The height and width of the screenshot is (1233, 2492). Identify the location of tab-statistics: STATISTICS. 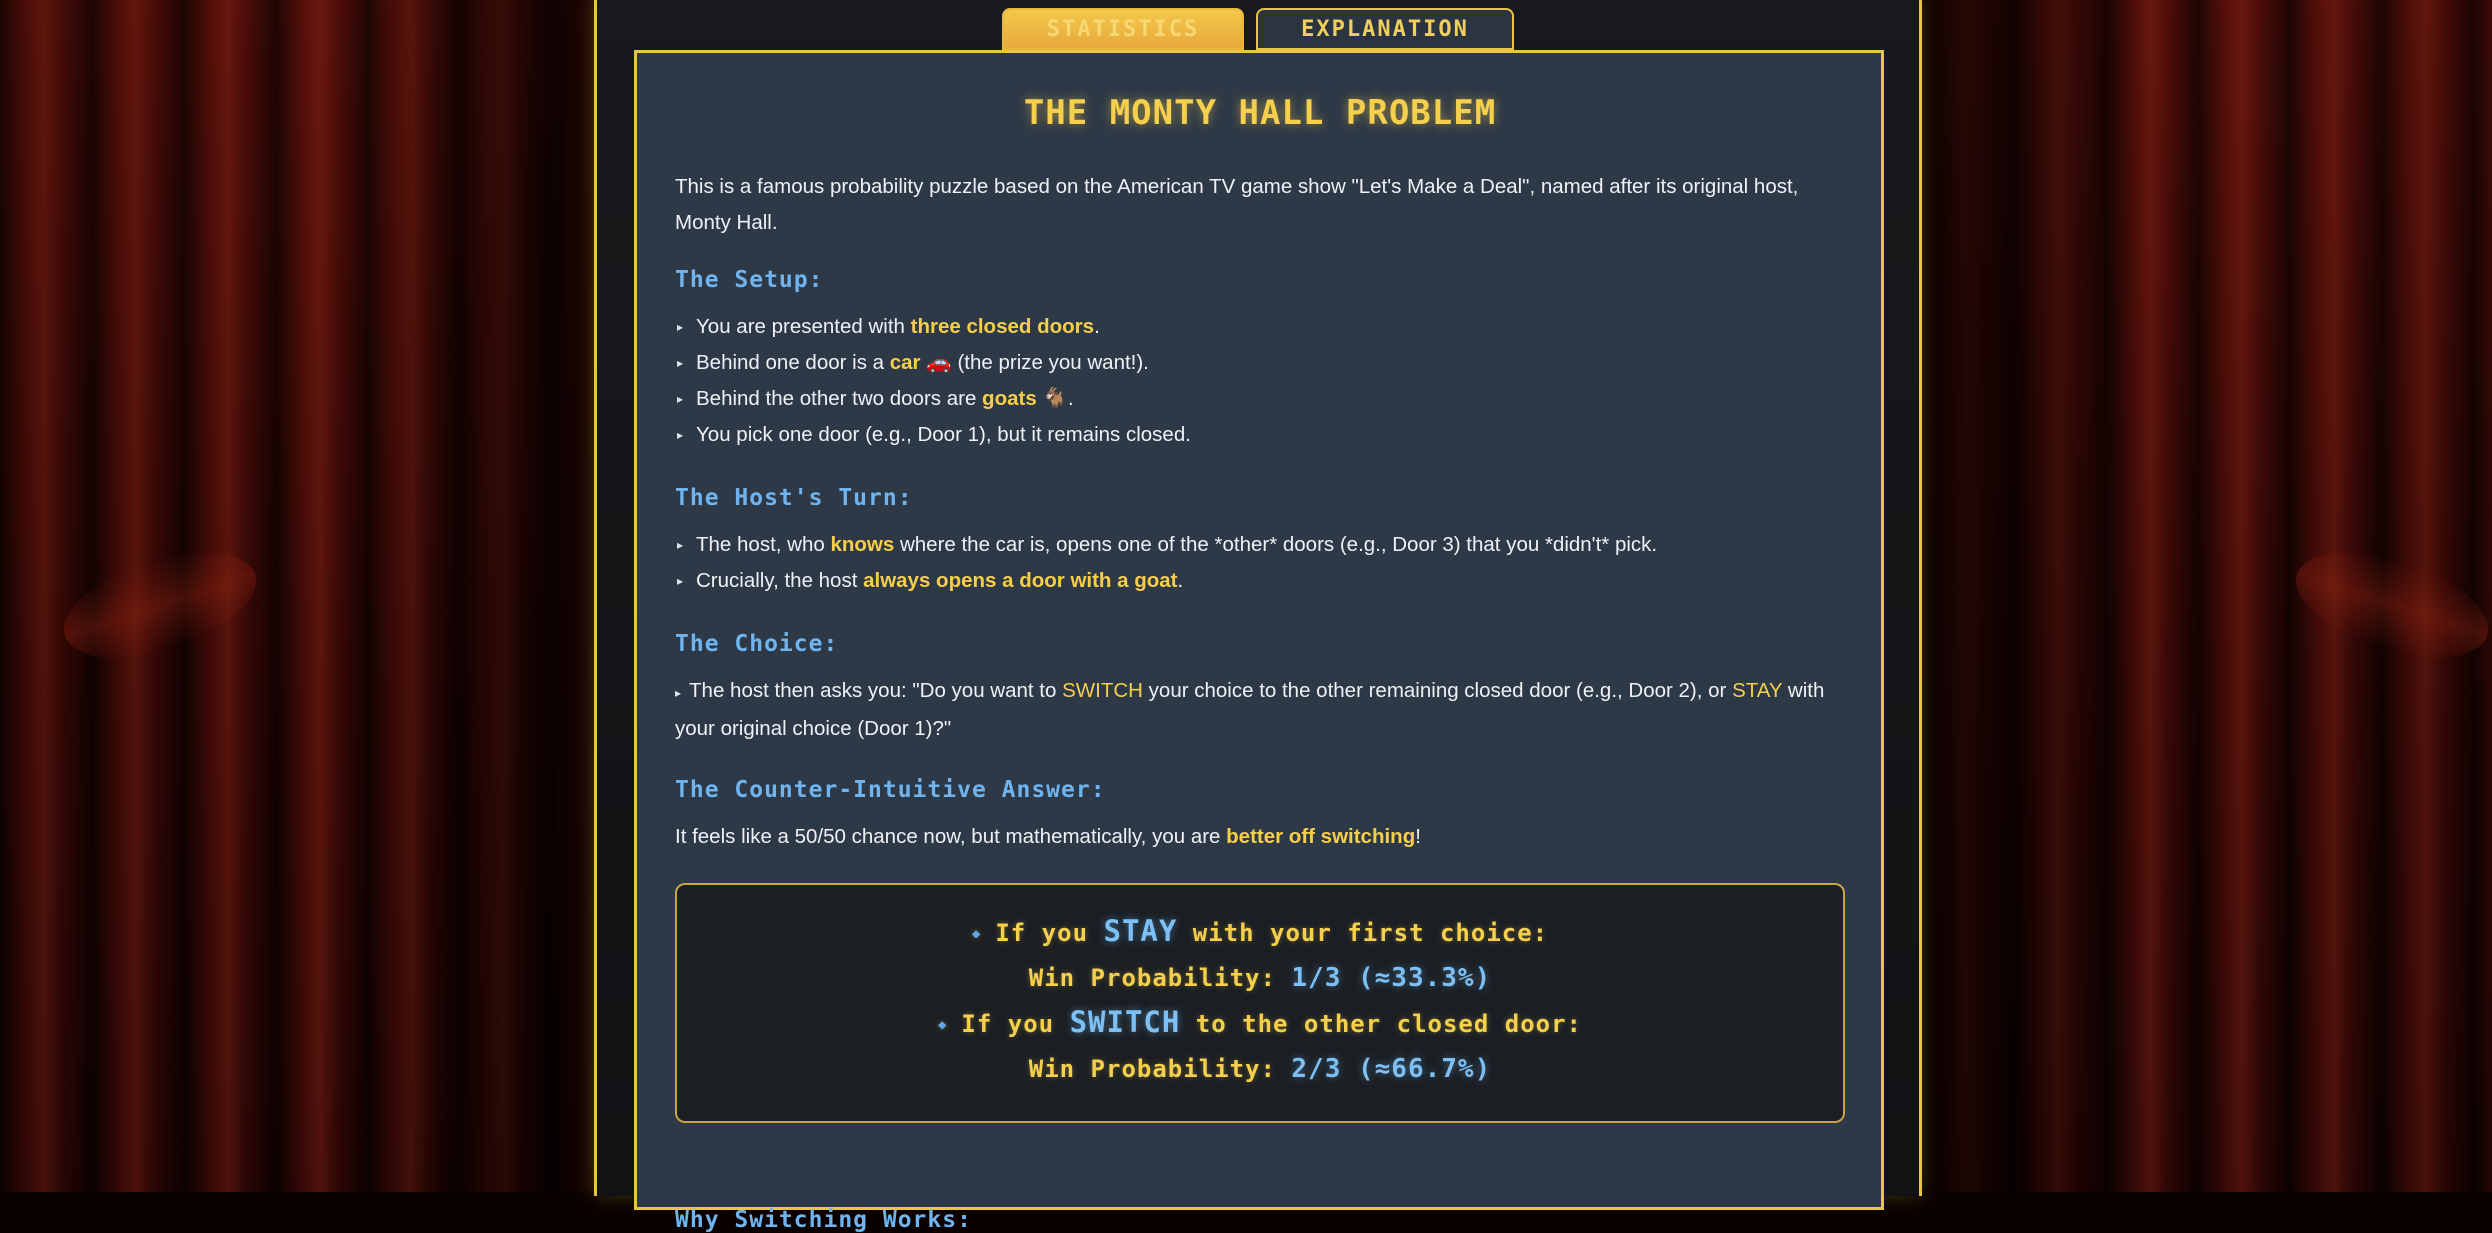
(1123, 29).